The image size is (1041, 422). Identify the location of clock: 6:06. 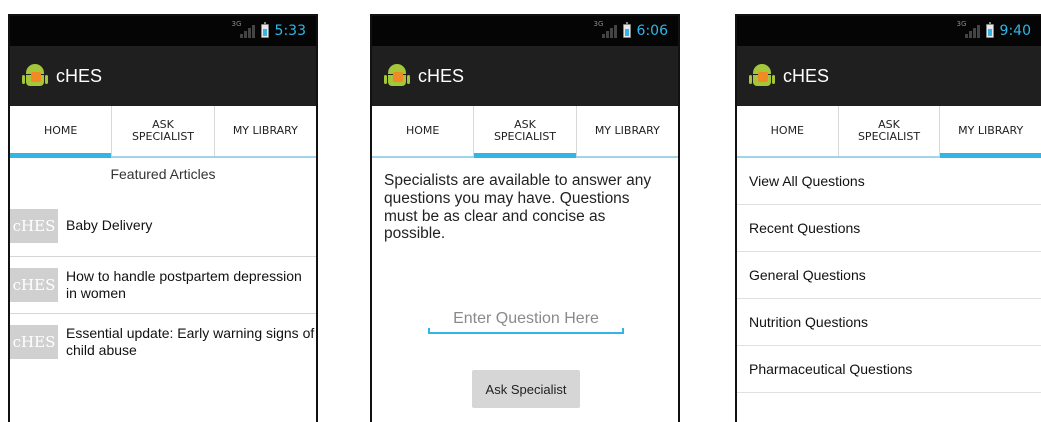
(652, 31).